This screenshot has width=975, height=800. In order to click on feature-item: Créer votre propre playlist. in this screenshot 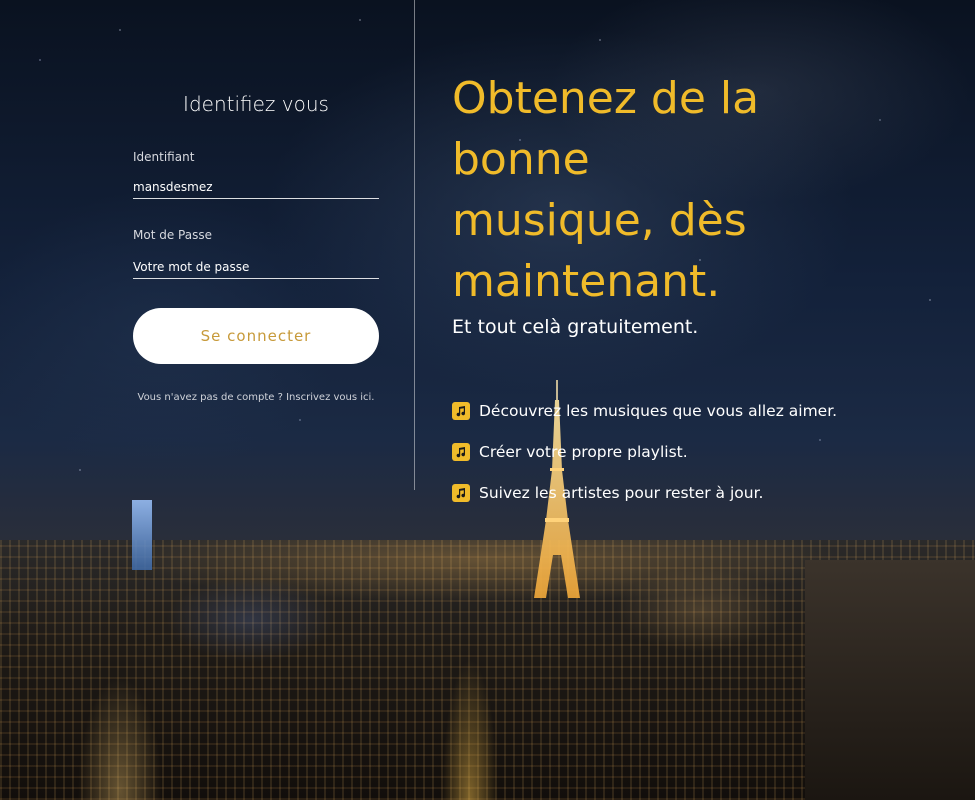, I will do `click(644, 452)`.